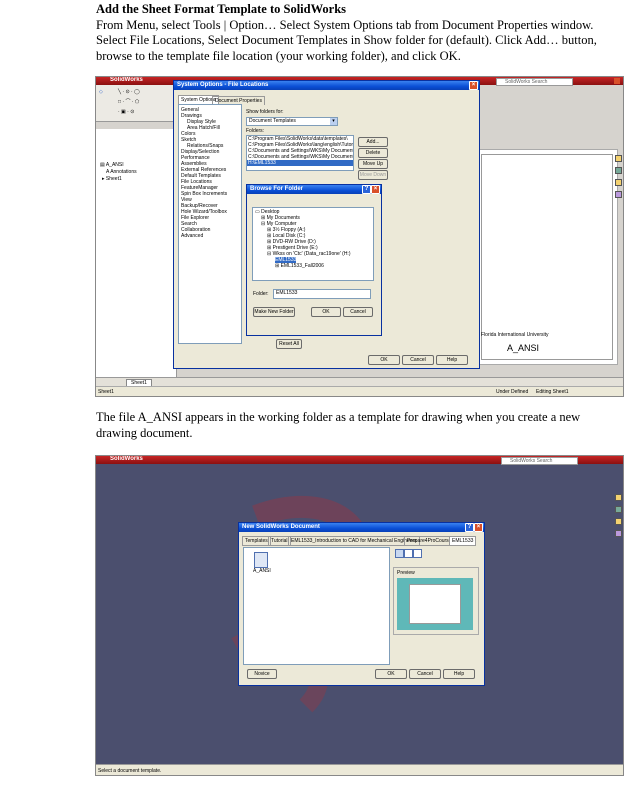  I want to click on tree-item-label: A_ANSI, so click(114, 165).